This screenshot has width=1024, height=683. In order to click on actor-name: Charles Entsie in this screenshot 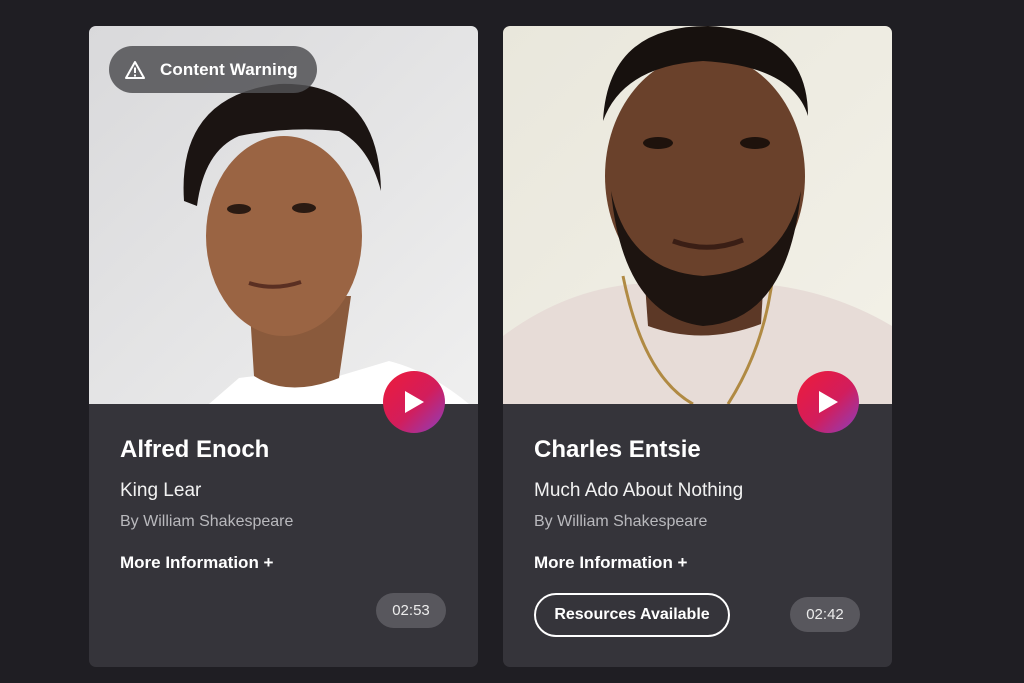, I will do `click(617, 449)`.